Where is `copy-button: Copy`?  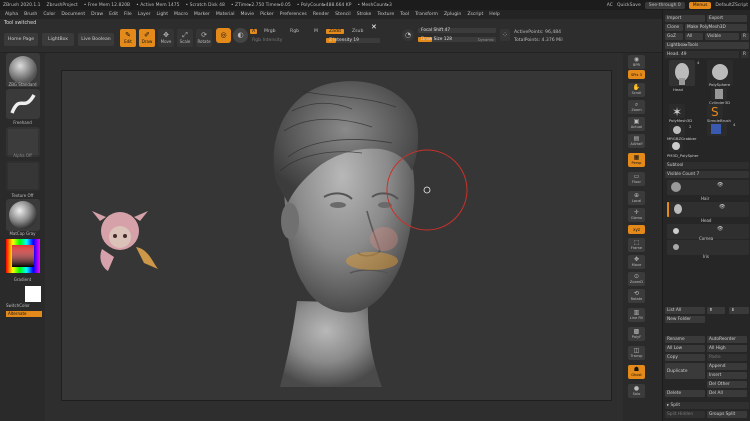
copy-button: Copy is located at coordinates (685, 357).